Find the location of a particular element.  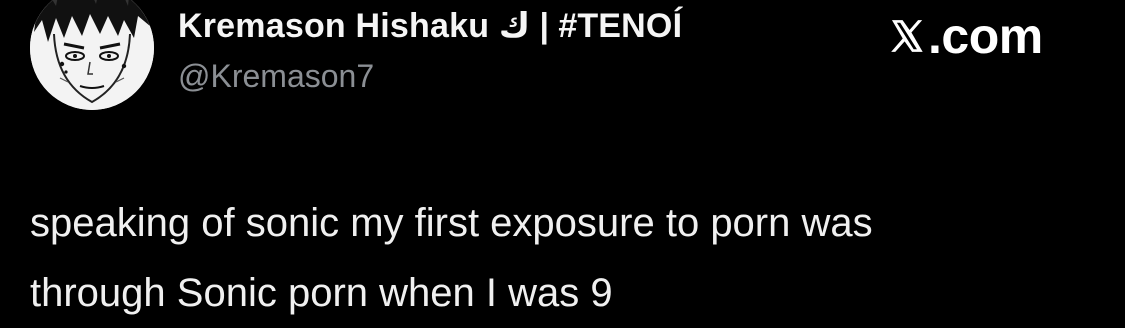

tweet-text-line: through Sonic porn when I was 9 is located at coordinates (321, 293).